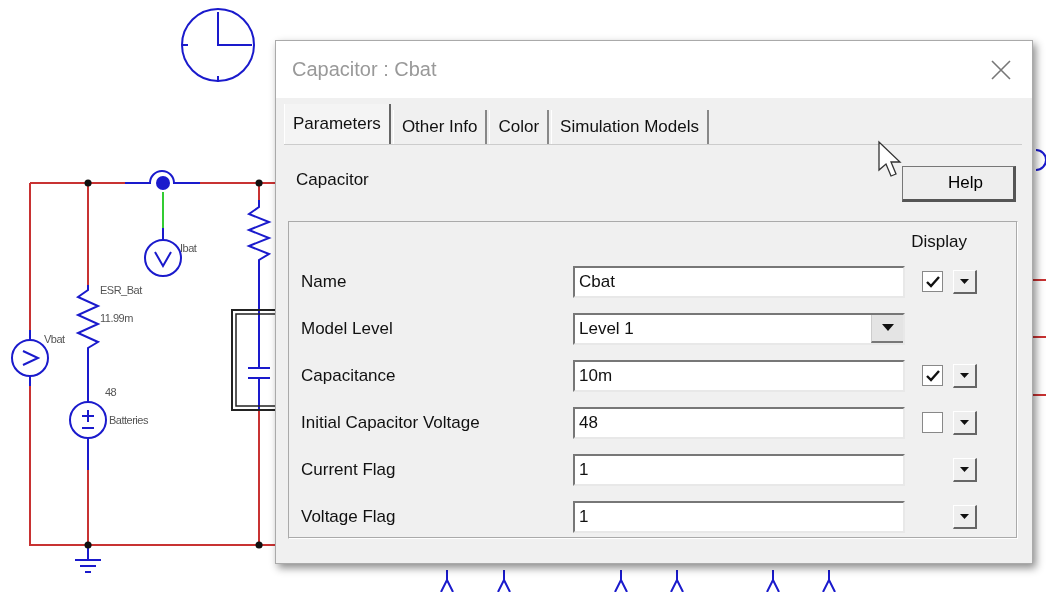 This screenshot has width=1046, height=592. Describe the element at coordinates (630, 127) in the screenshot. I see `tab: Simulation Models` at that location.